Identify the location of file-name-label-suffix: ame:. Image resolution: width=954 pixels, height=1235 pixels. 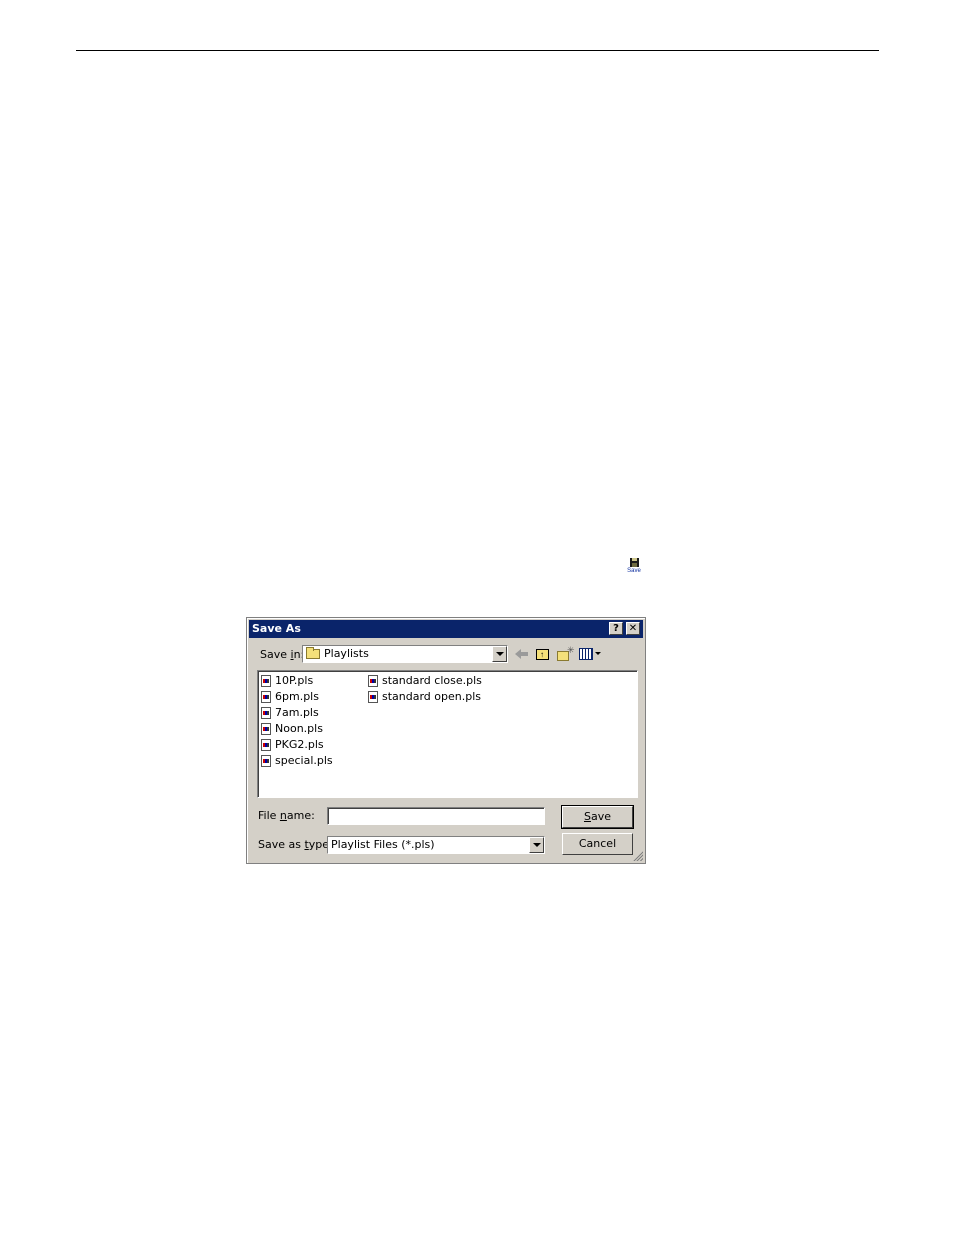
(300, 815).